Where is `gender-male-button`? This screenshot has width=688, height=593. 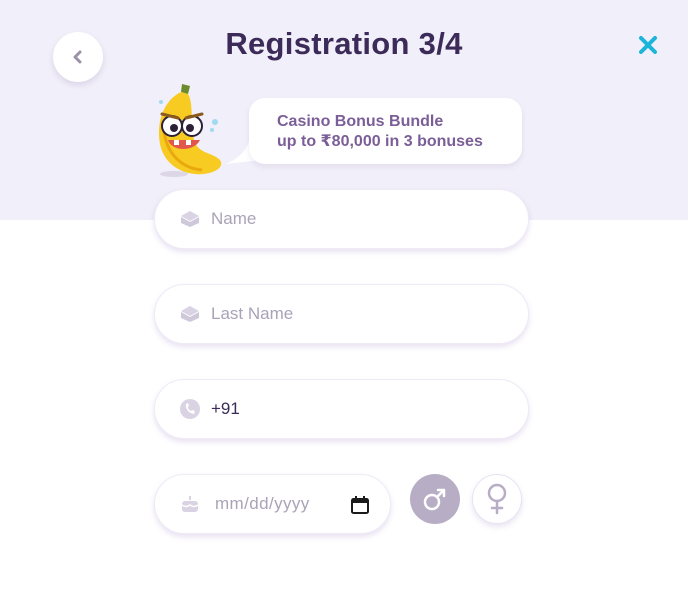
gender-male-button is located at coordinates (435, 499).